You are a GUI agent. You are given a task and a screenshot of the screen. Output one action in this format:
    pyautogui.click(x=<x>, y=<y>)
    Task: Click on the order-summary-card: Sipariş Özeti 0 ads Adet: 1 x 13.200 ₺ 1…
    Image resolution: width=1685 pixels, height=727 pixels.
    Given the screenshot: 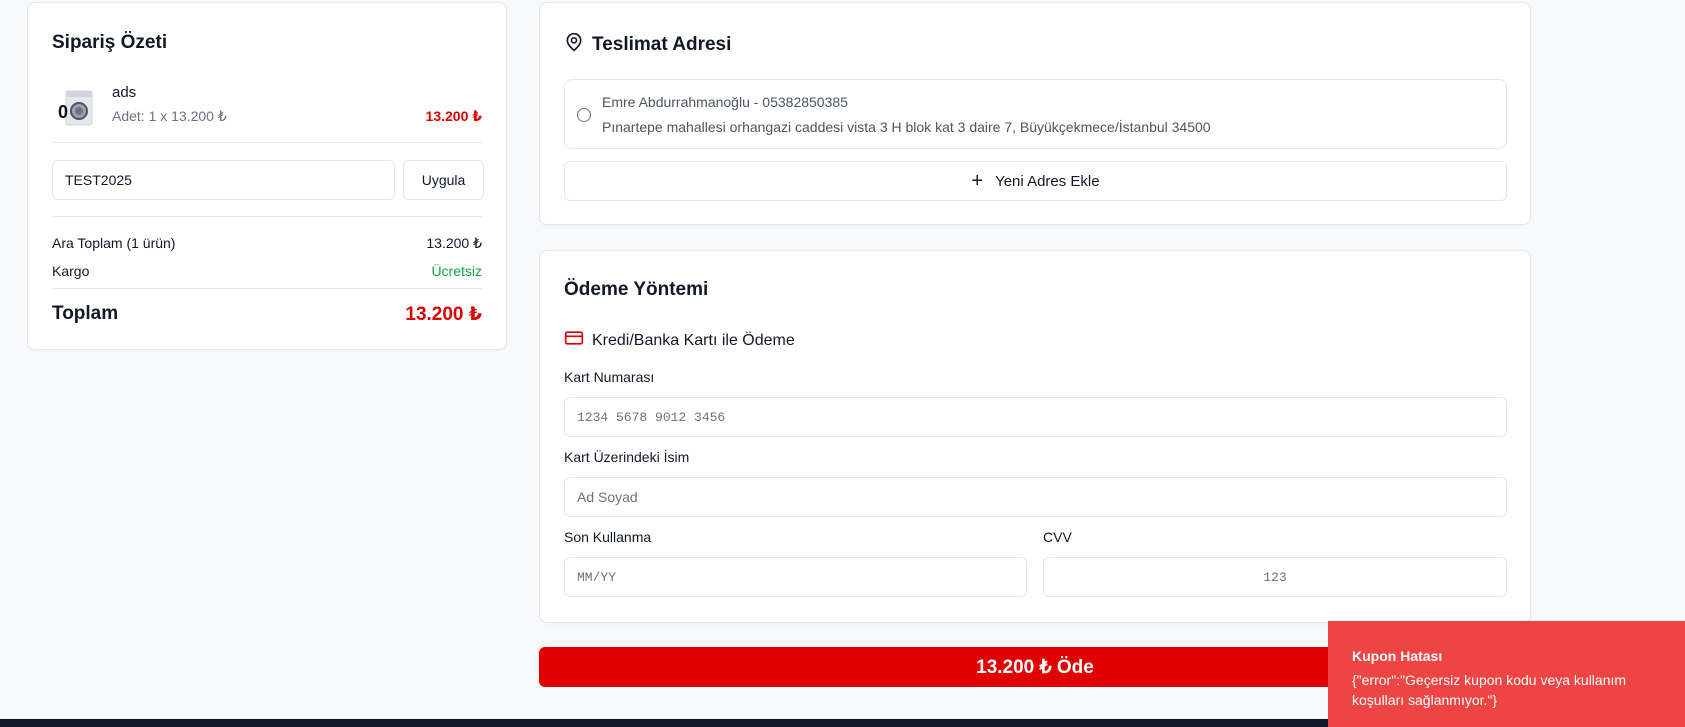 What is the action you would take?
    pyautogui.click(x=267, y=176)
    